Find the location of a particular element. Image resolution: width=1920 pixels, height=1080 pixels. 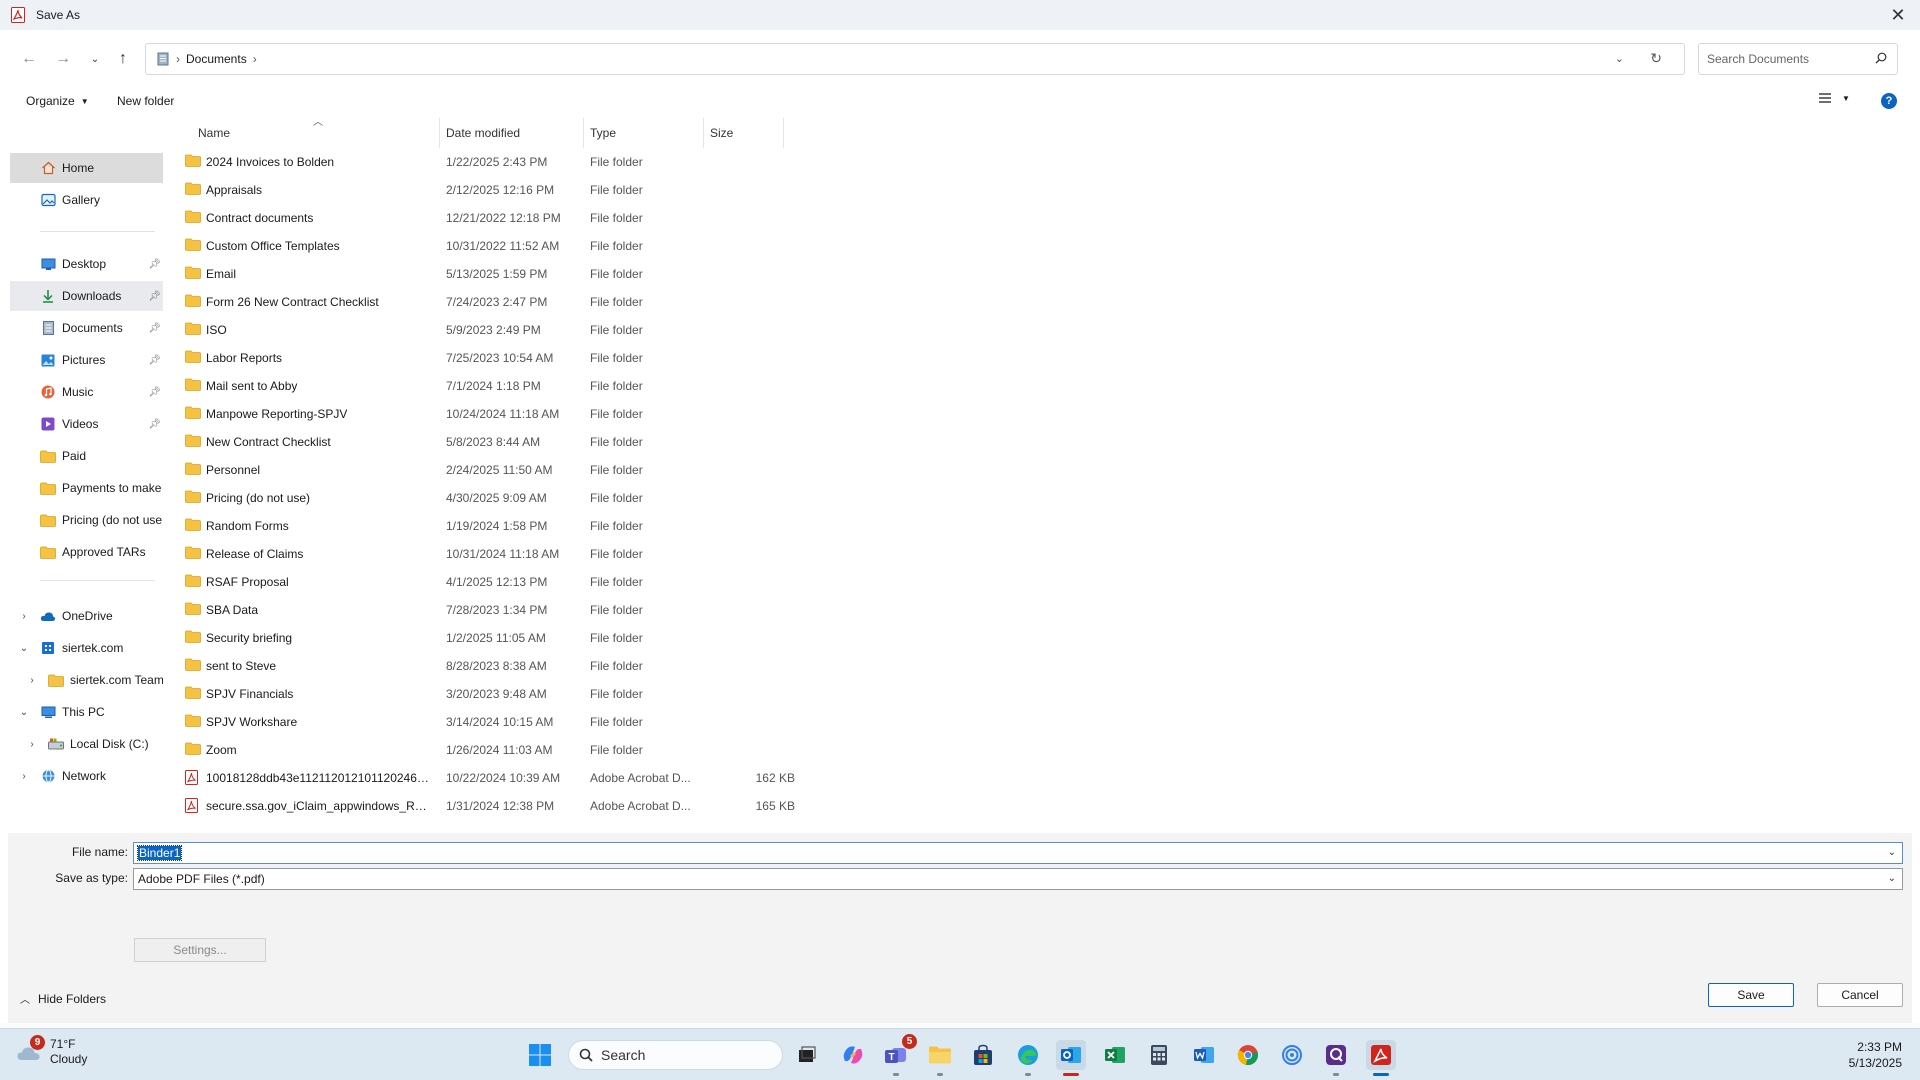

table-row: Random Forms 1/19/2024 1:58 PM File folder is located at coordinates (490, 526).